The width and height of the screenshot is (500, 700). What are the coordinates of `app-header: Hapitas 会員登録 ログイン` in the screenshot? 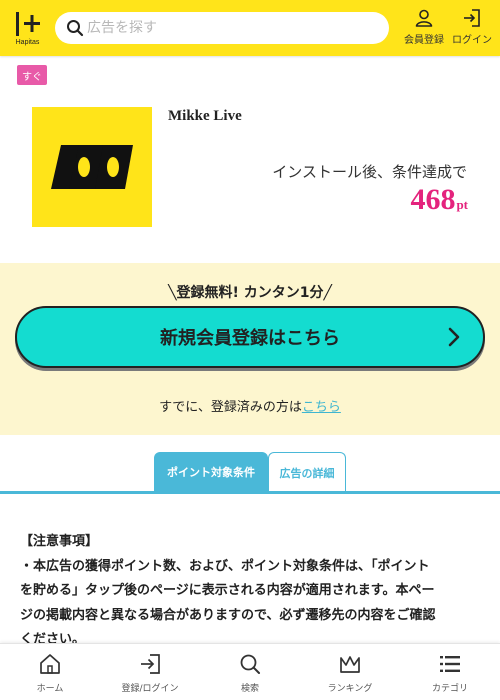 It's located at (250, 28).